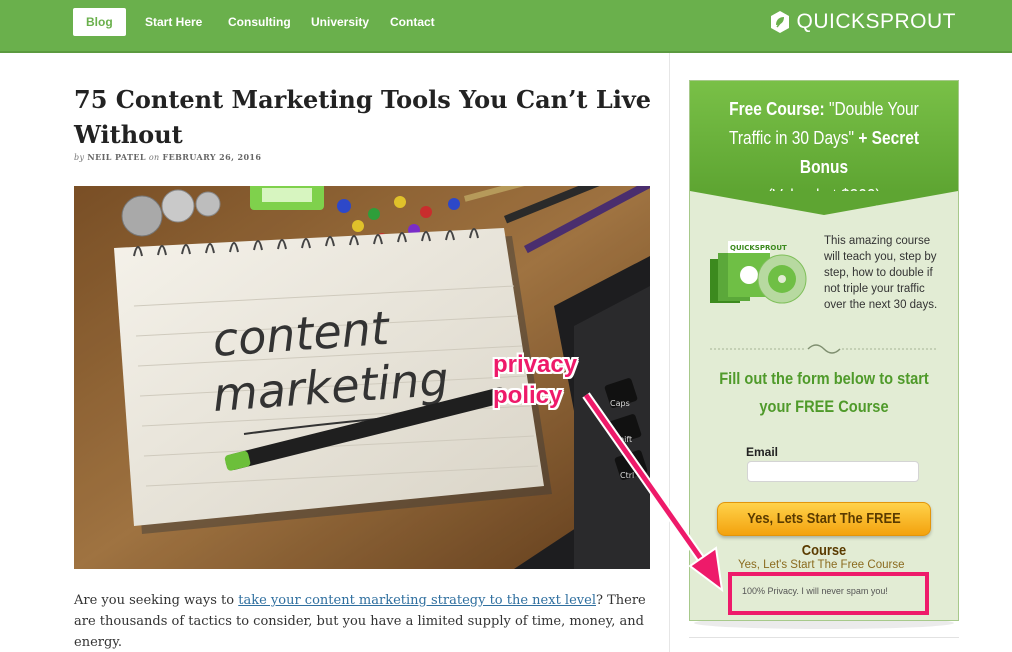 Image resolution: width=1012 pixels, height=652 pixels. Describe the element at coordinates (620, 403) in the screenshot. I see `key-caps: Caps` at that location.